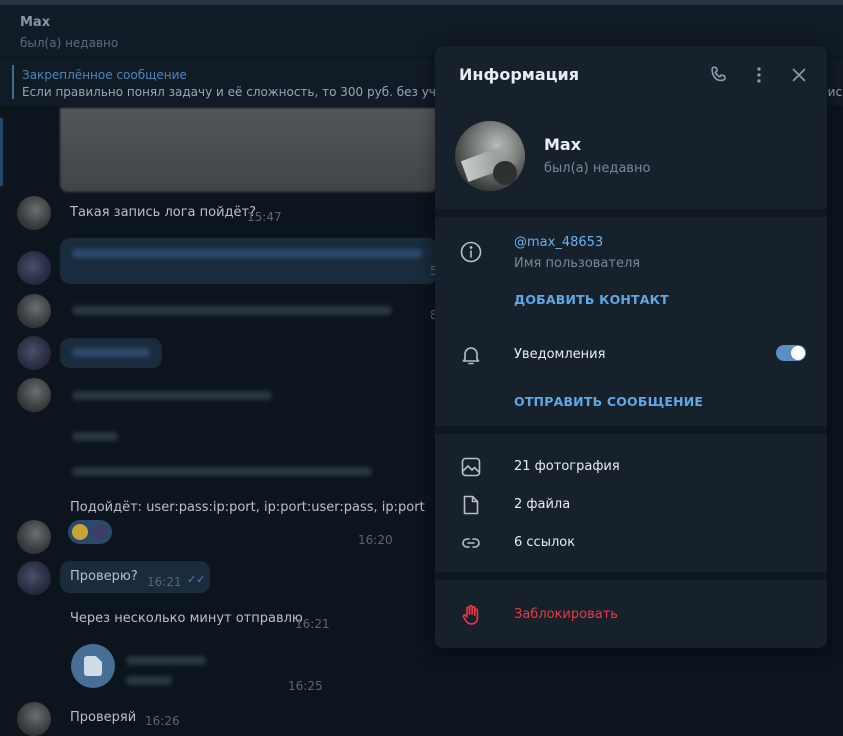 Image resolution: width=843 pixels, height=736 pixels. What do you see at coordinates (519, 74) in the screenshot?
I see `panel-title: Информация` at bounding box center [519, 74].